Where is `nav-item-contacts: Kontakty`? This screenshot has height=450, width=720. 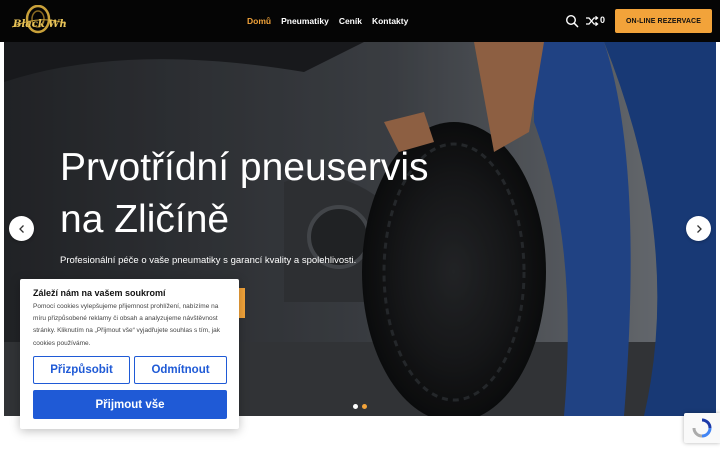
nav-item-contacts: Kontakty is located at coordinates (390, 21).